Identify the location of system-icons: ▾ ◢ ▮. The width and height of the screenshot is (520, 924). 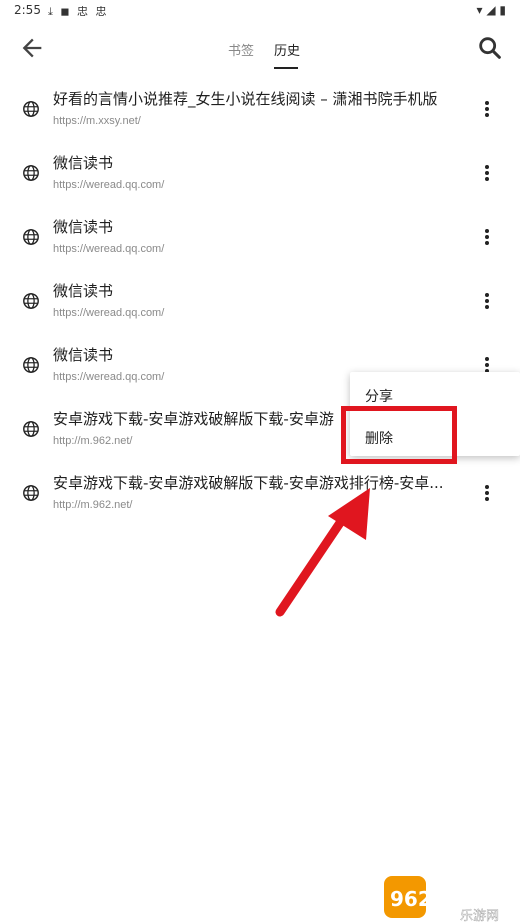
(491, 10).